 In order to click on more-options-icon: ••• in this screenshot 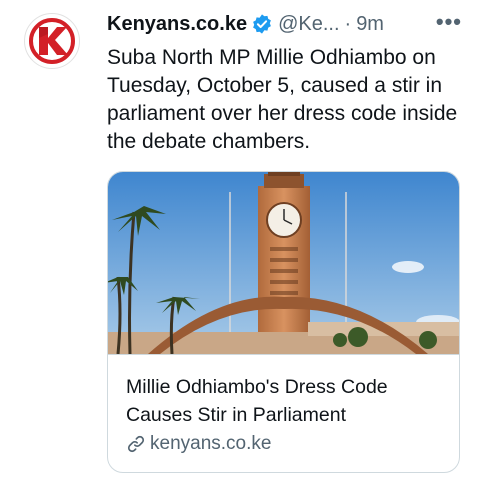, I will do `click(449, 22)`.